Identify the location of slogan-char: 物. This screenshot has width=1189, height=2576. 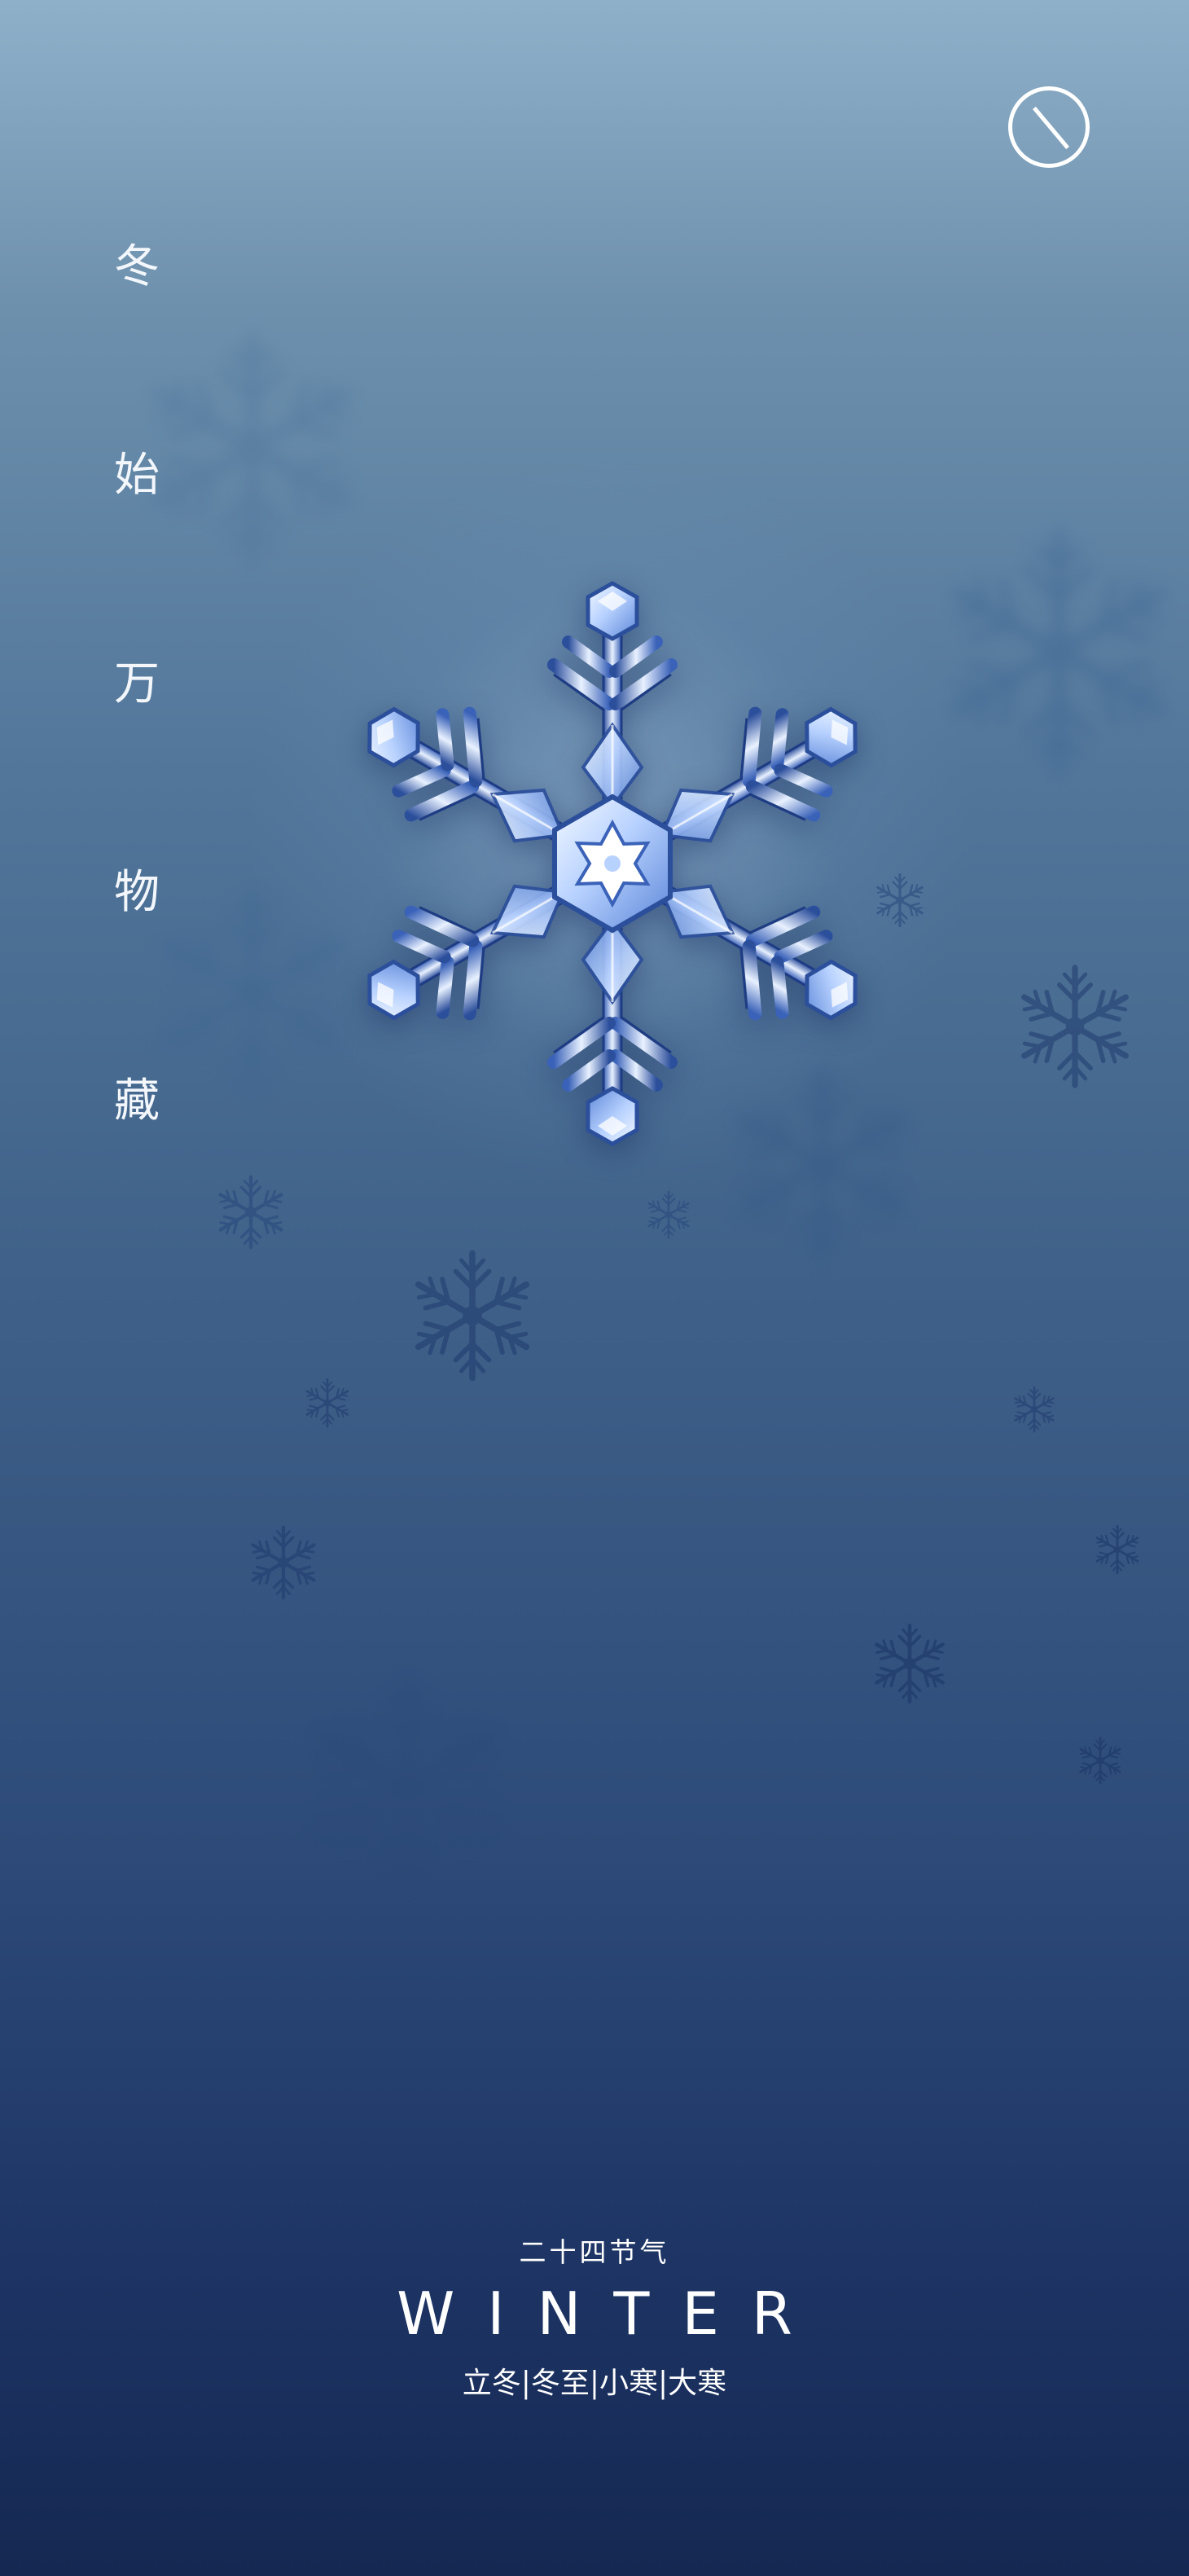
(137, 892).